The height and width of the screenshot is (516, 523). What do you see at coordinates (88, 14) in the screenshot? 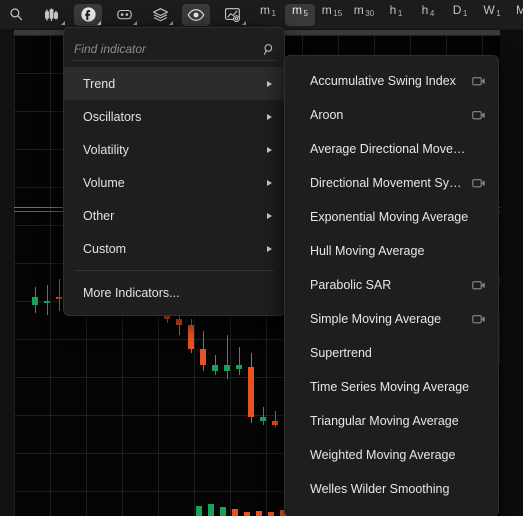
I see `indicators-f-icon` at bounding box center [88, 14].